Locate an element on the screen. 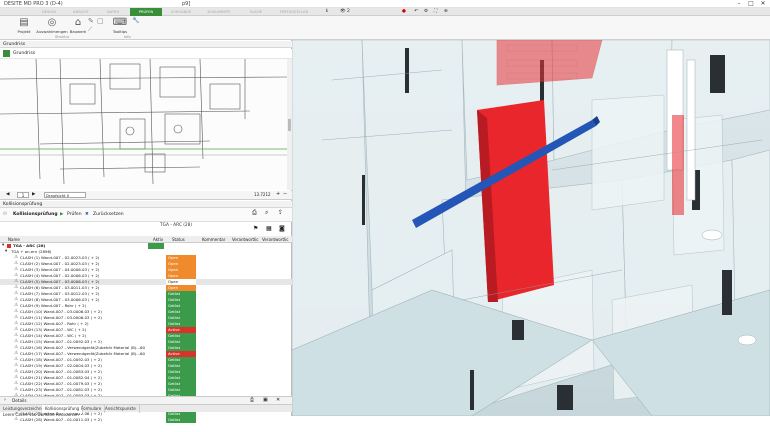 This screenshot has width=770, height=432. export-icon: ⇪ is located at coordinates (280, 212).